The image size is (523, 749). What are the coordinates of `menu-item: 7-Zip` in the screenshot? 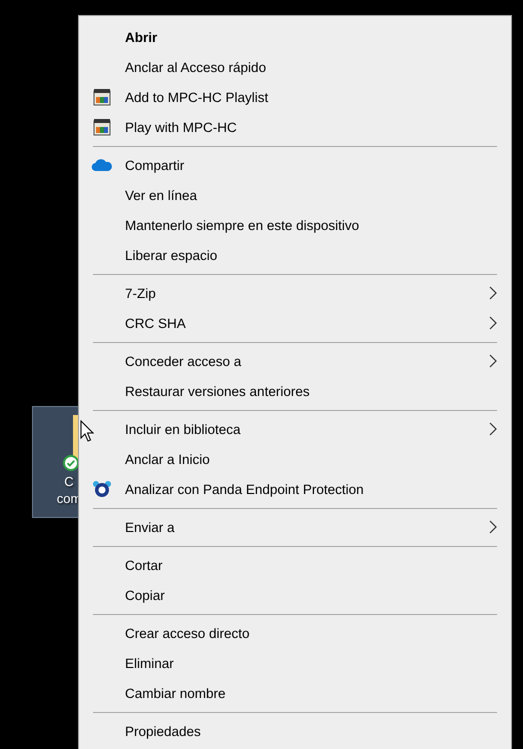 It's located at (295, 293).